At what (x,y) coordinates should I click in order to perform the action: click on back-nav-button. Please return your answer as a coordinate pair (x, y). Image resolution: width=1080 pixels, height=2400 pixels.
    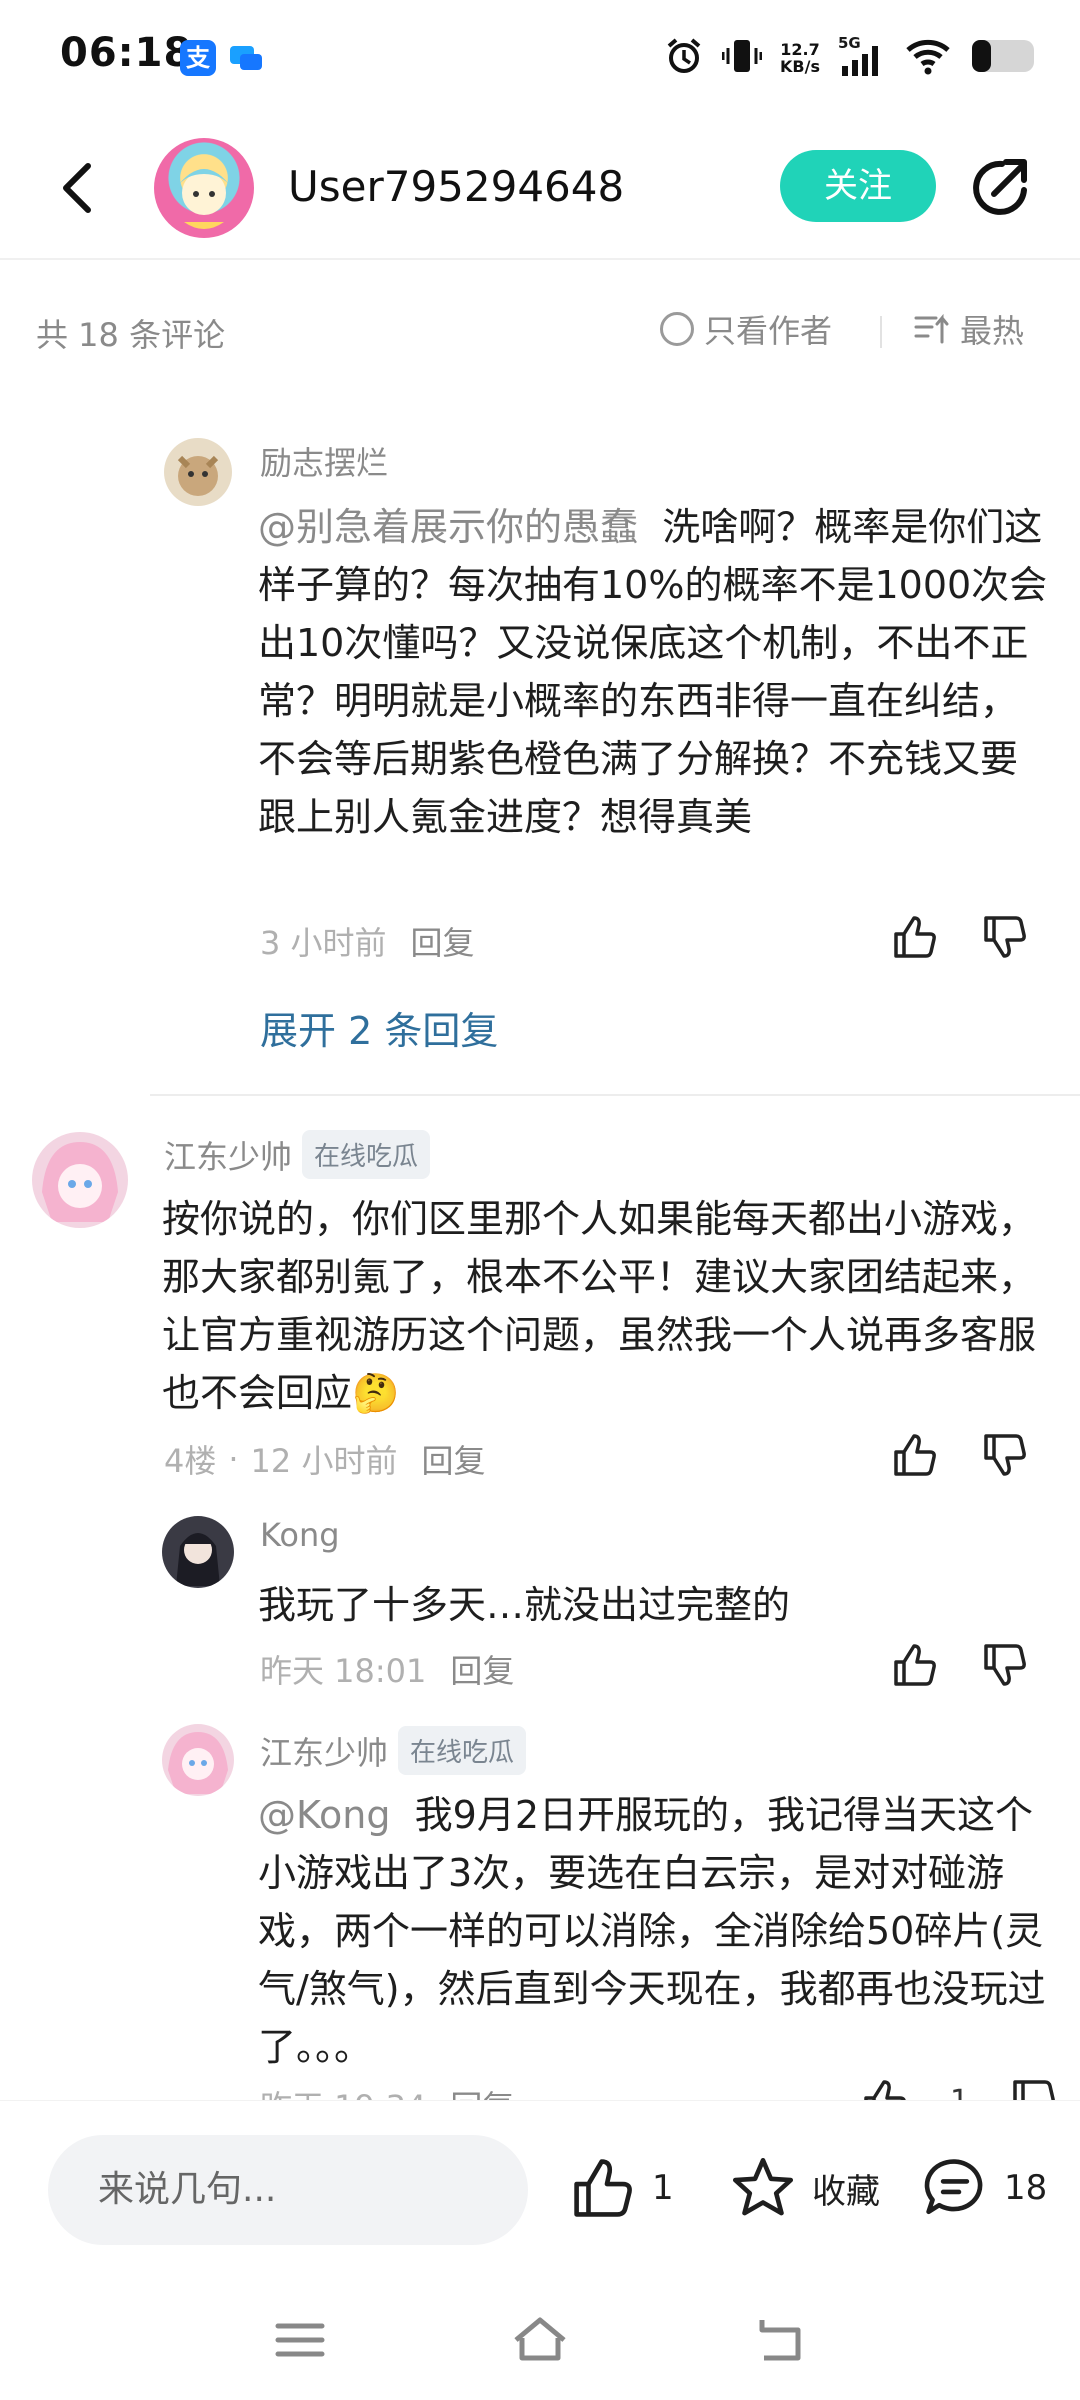
    Looking at the image, I should click on (780, 2340).